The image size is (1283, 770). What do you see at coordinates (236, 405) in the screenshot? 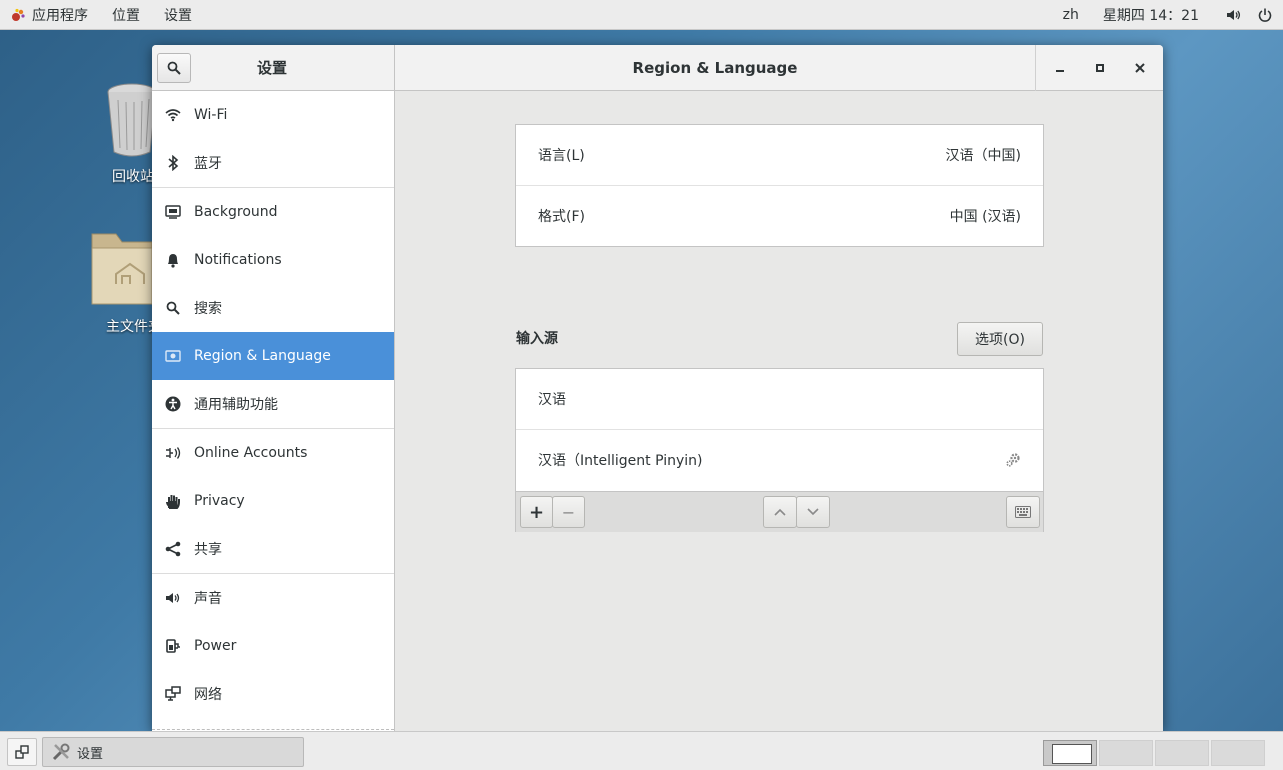
I see `sidebar-item-label: 通用辅助功能` at bounding box center [236, 405].